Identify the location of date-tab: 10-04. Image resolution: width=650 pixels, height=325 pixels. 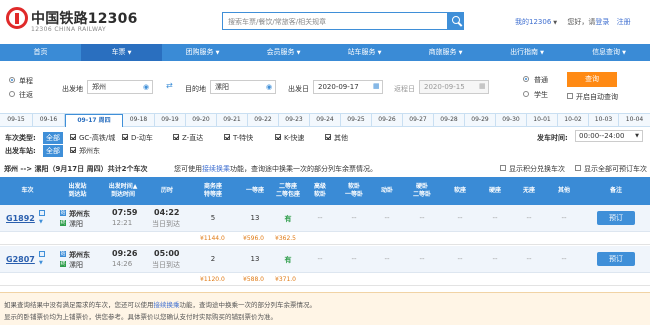
(634, 120).